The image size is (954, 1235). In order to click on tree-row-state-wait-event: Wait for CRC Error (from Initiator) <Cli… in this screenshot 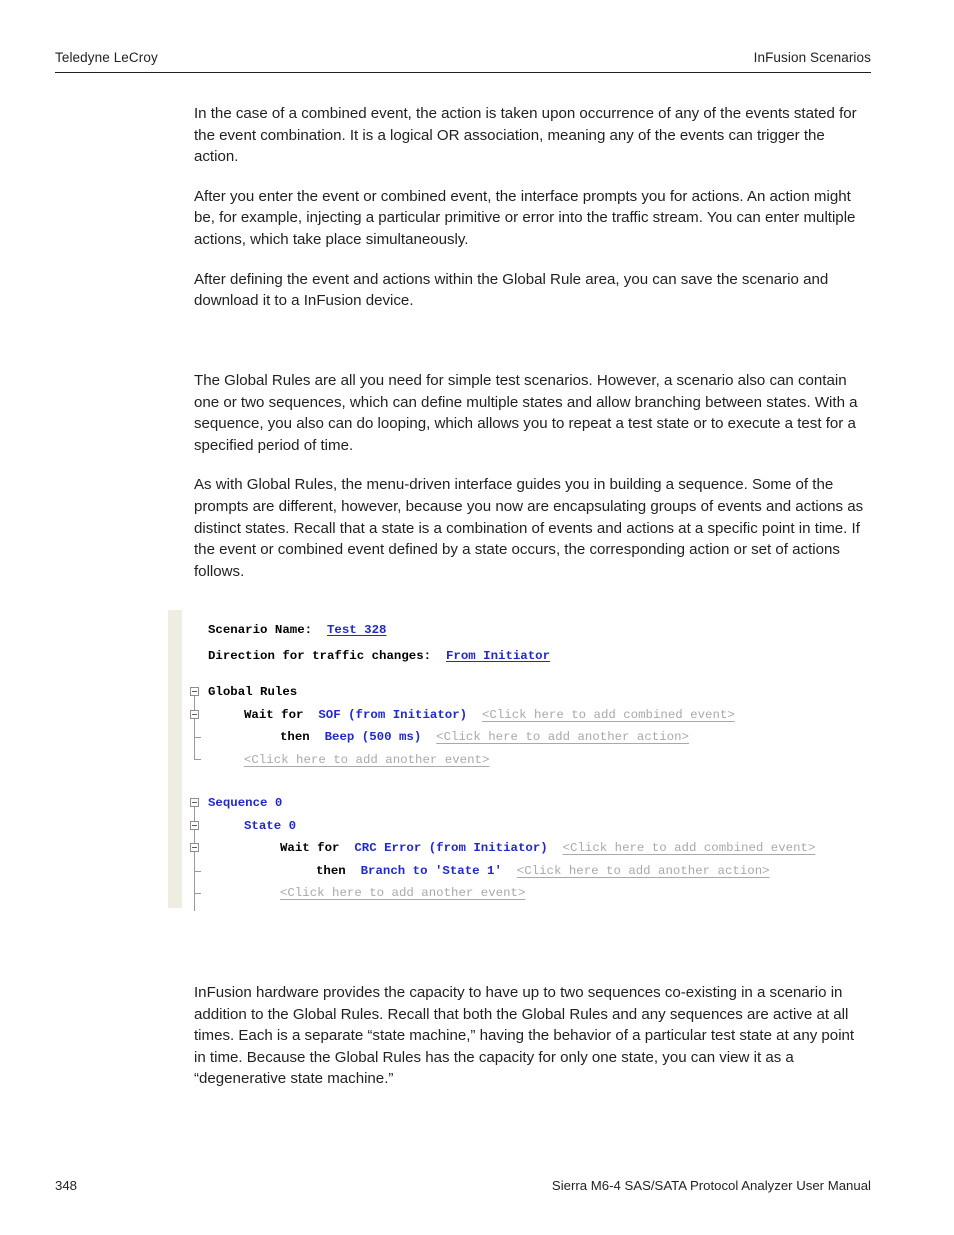, I will do `click(525, 848)`.